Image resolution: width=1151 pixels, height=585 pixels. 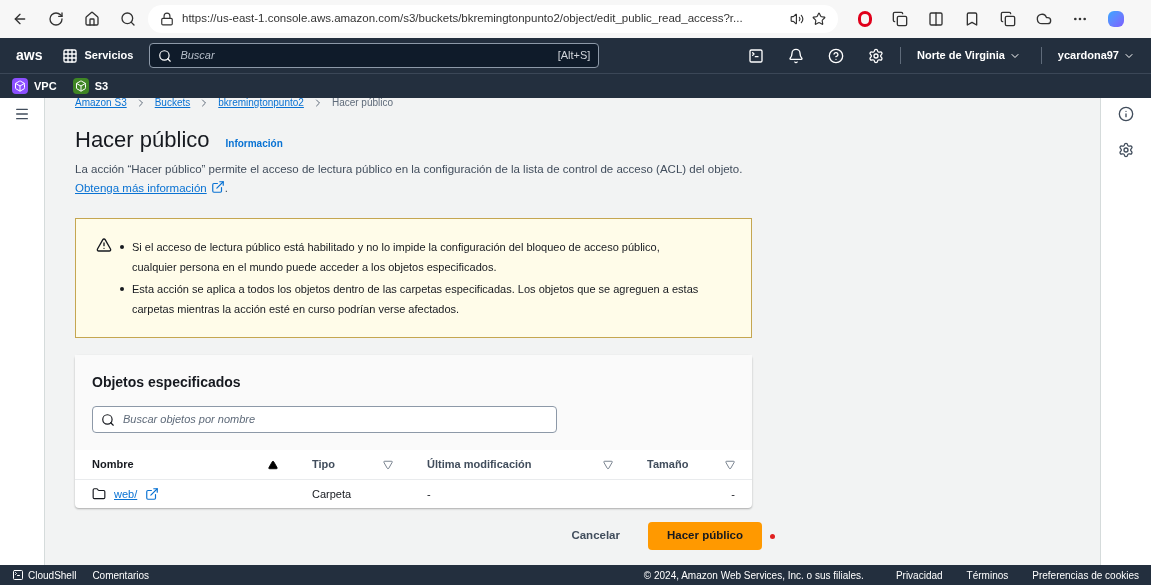 I want to click on object-search-field: Buscar objetos por nombre, so click(x=324, y=419).